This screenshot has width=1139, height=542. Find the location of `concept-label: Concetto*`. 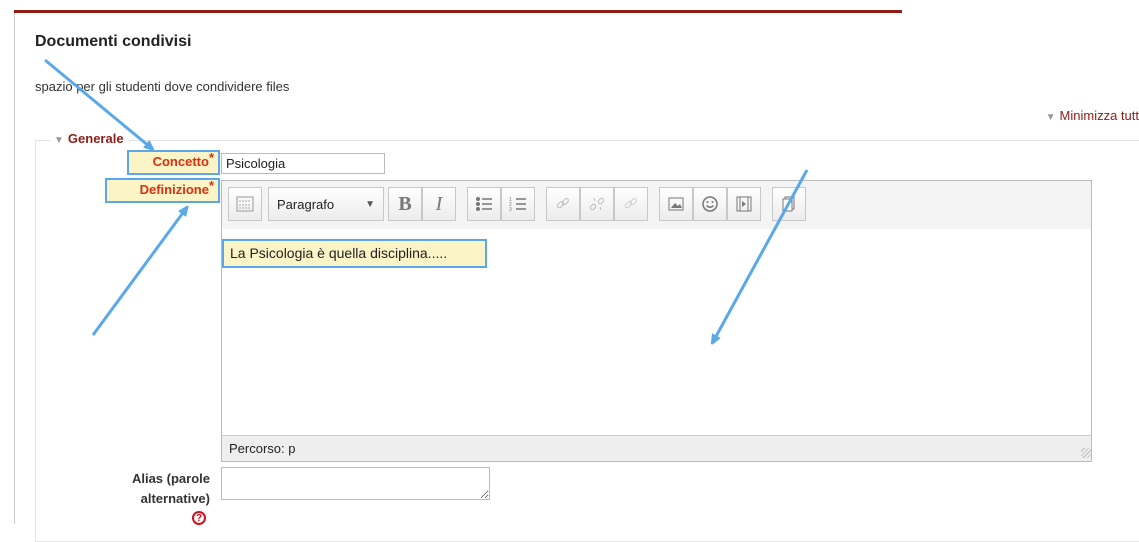

concept-label: Concetto* is located at coordinates (173, 162).